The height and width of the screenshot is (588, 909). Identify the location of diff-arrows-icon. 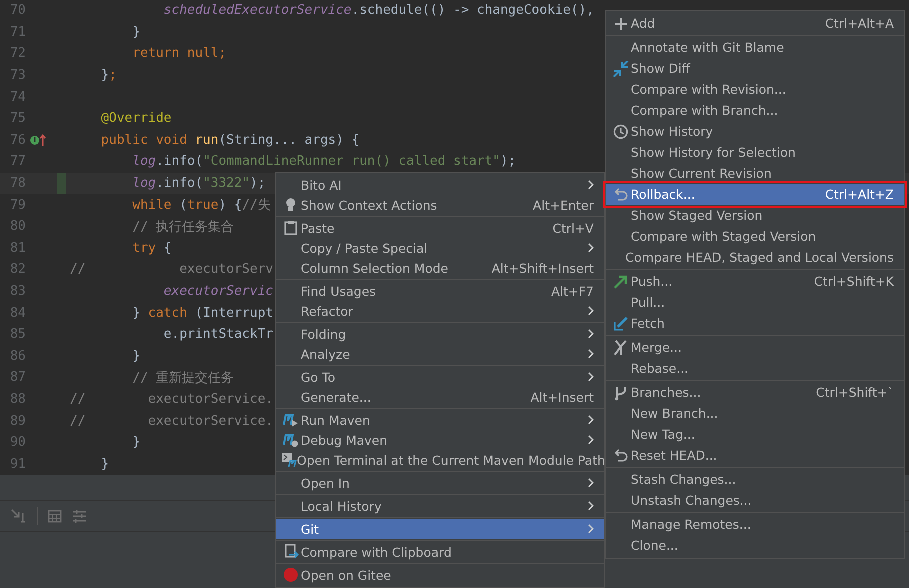
(621, 68).